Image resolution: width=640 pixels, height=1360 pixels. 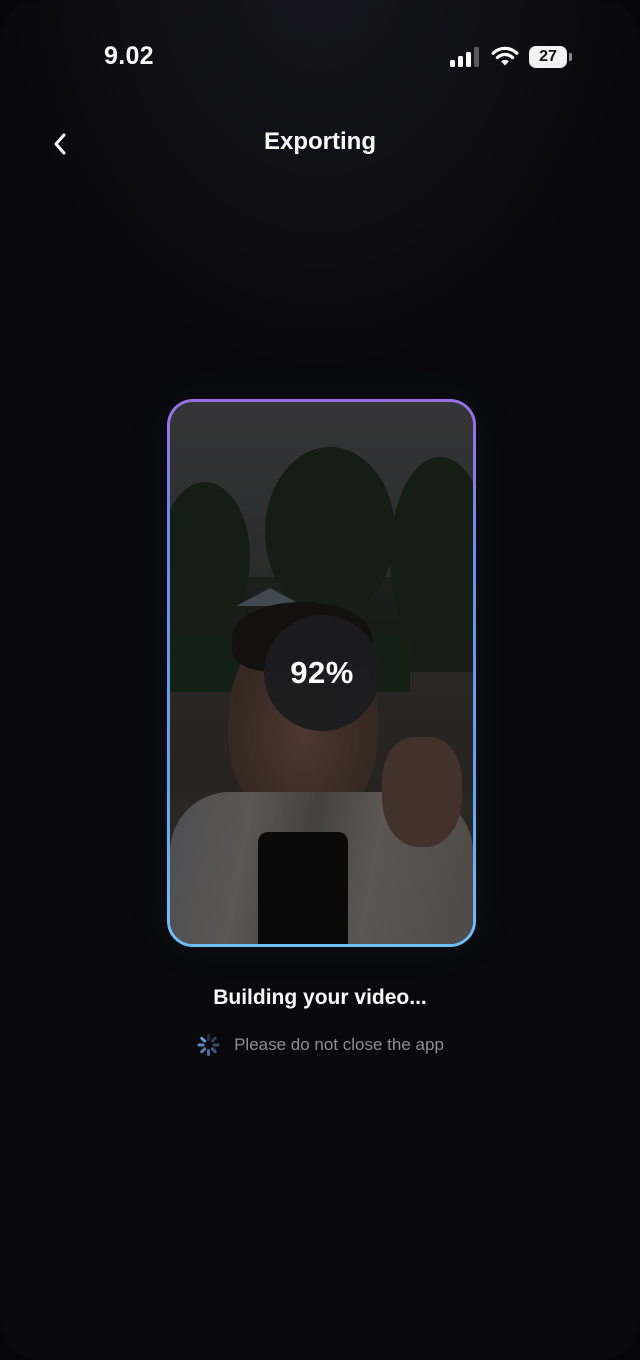 I want to click on export-warning: Please do not close the app, so click(x=320, y=1045).